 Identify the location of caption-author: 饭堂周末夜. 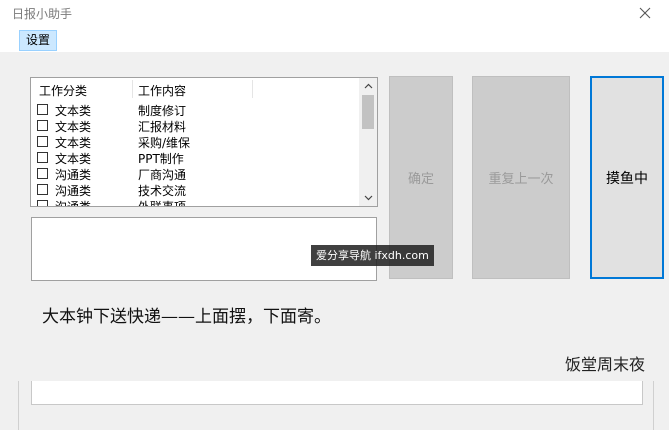
(605, 364).